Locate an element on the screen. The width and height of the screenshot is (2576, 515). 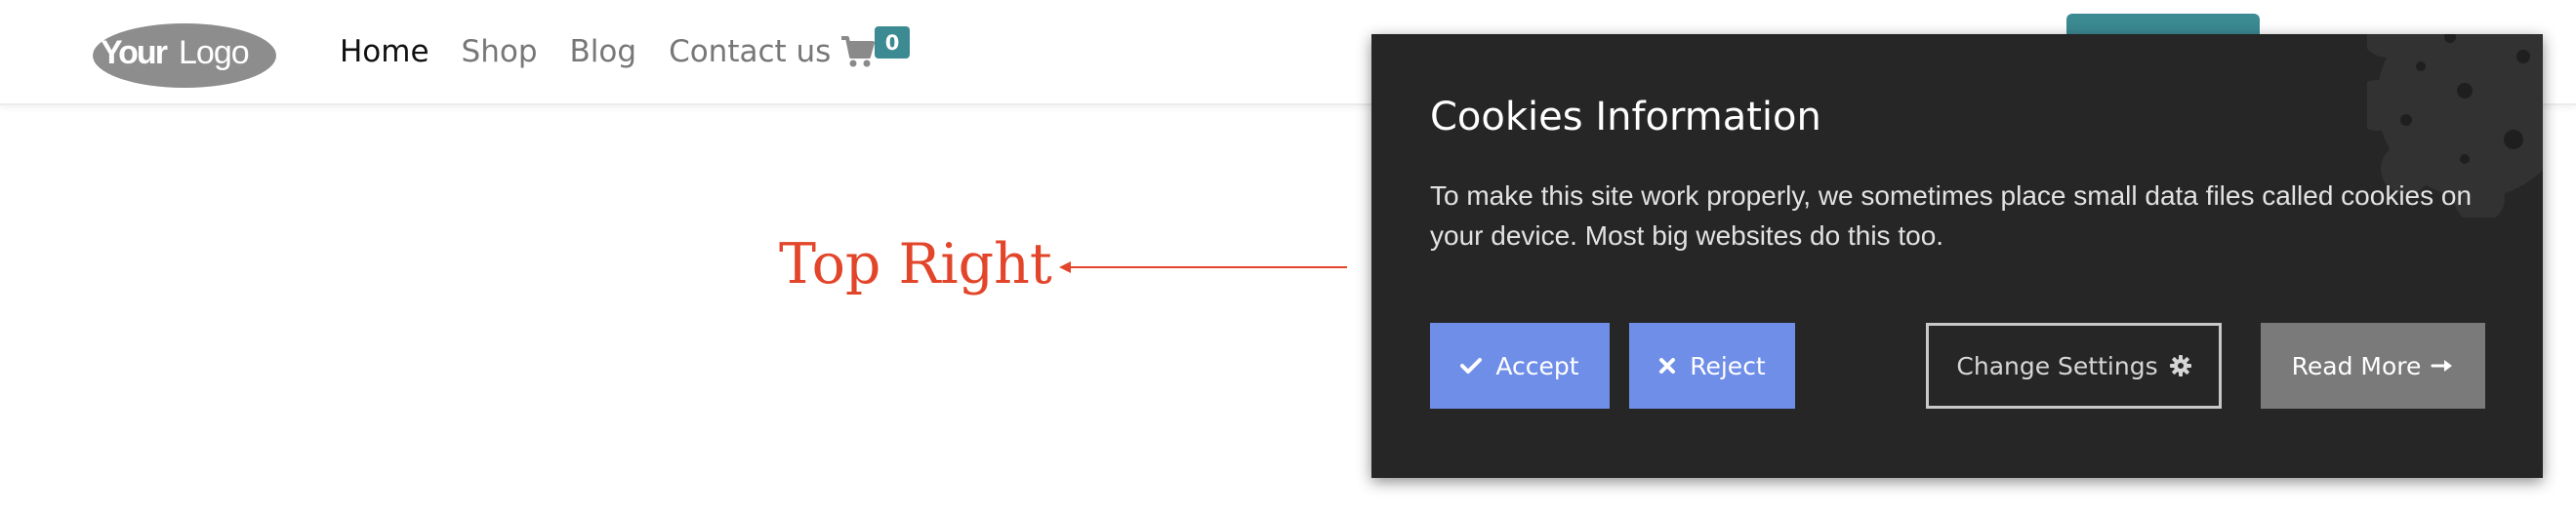
accept-label: Accept is located at coordinates (1537, 365).